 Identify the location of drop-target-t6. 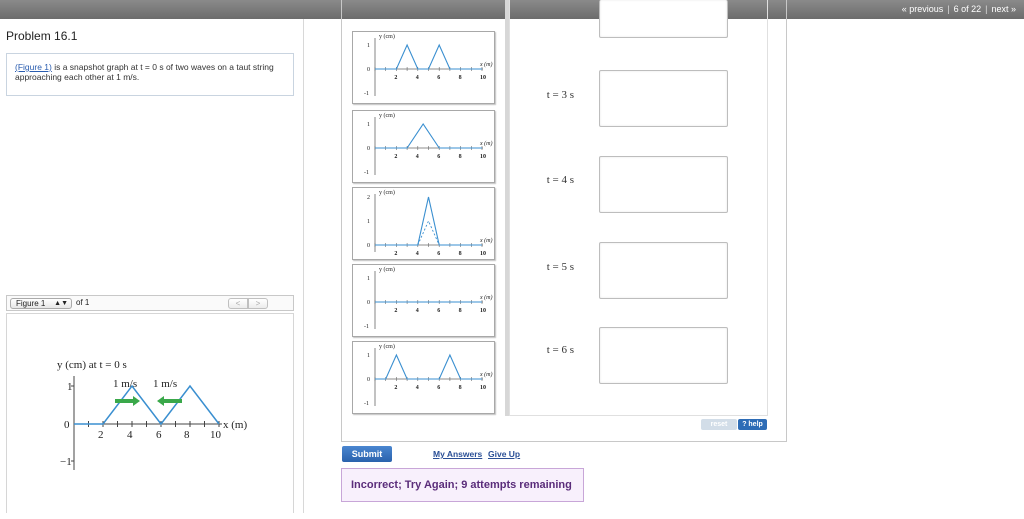
(663, 355).